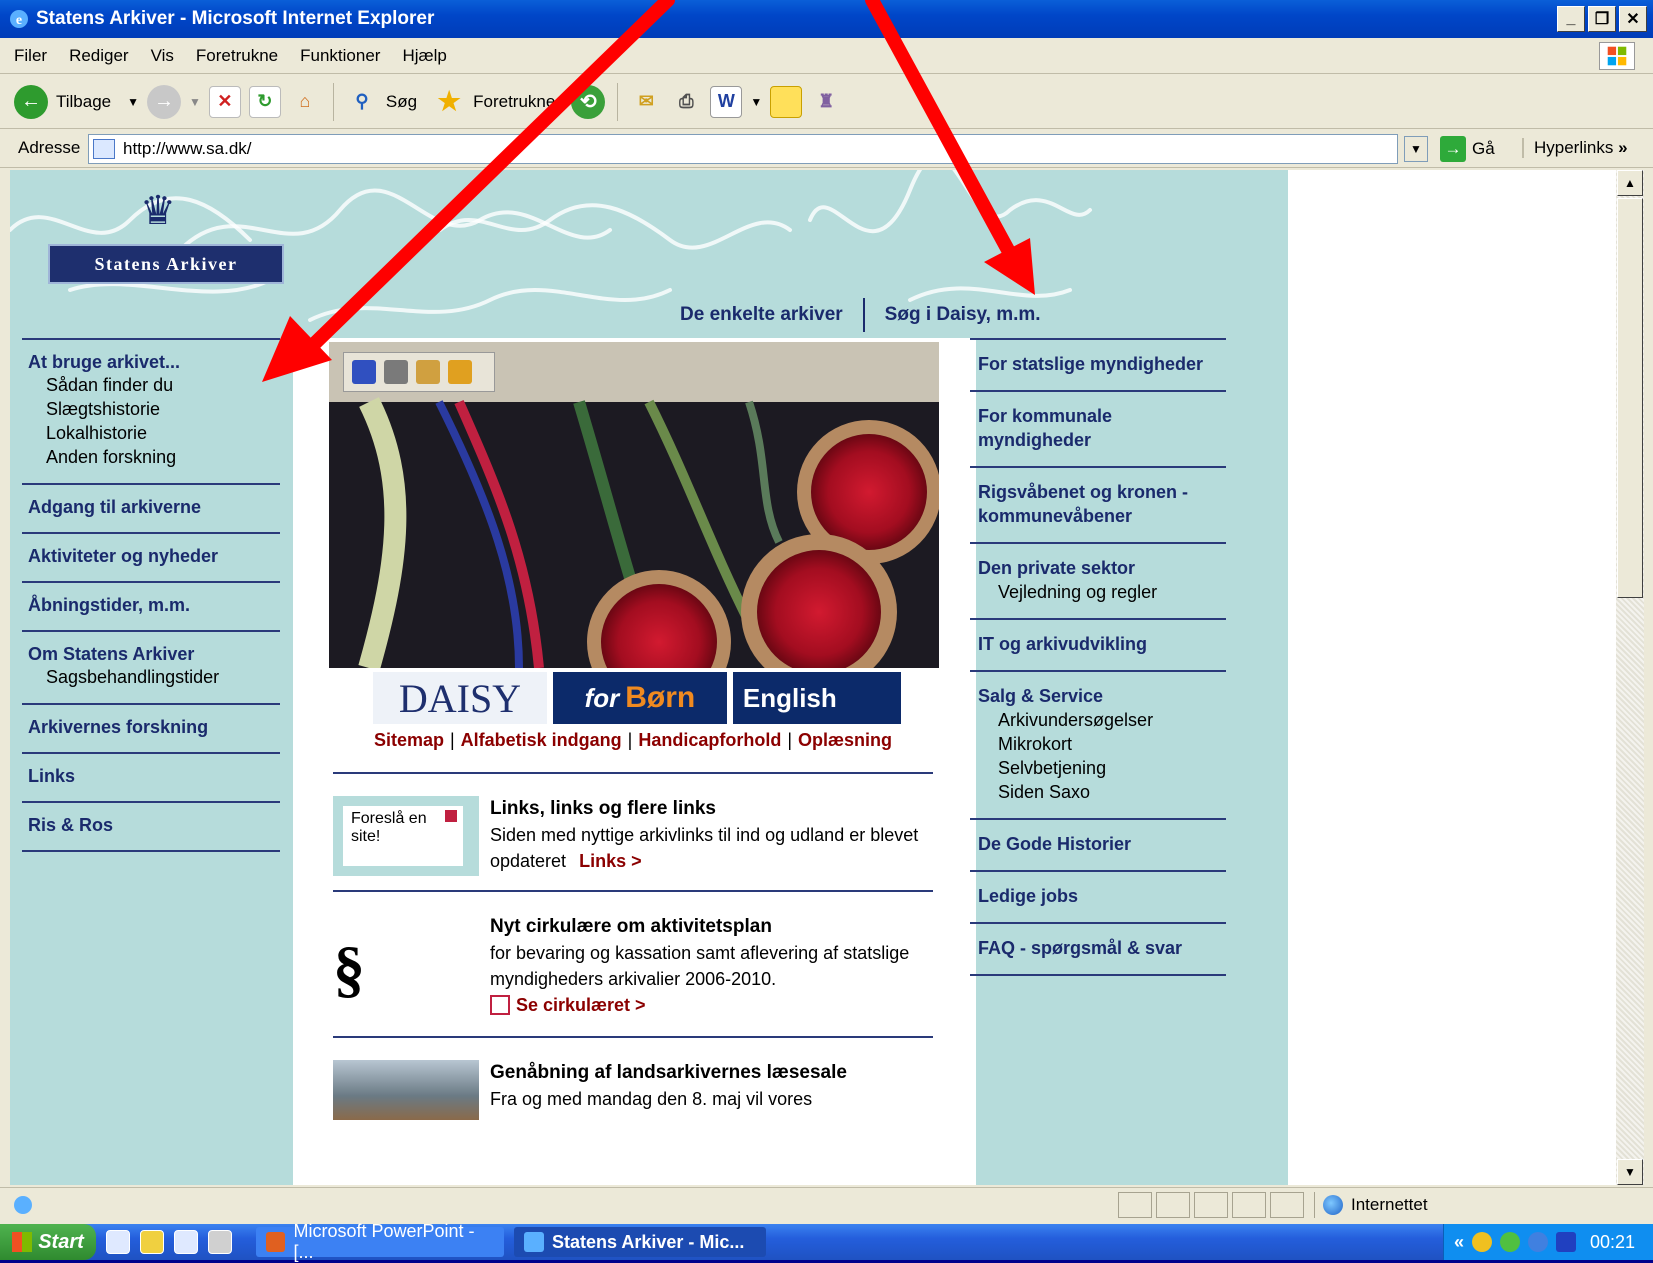 The width and height of the screenshot is (1653, 1263). Describe the element at coordinates (686, 102) in the screenshot. I see `print-icon: ⎙` at that location.